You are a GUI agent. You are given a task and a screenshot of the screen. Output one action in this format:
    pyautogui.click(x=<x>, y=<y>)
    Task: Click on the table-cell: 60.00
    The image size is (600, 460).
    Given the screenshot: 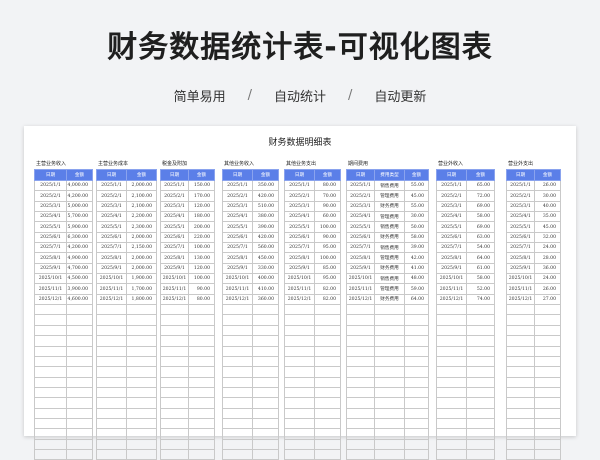 What is the action you would take?
    pyautogui.click(x=327, y=217)
    